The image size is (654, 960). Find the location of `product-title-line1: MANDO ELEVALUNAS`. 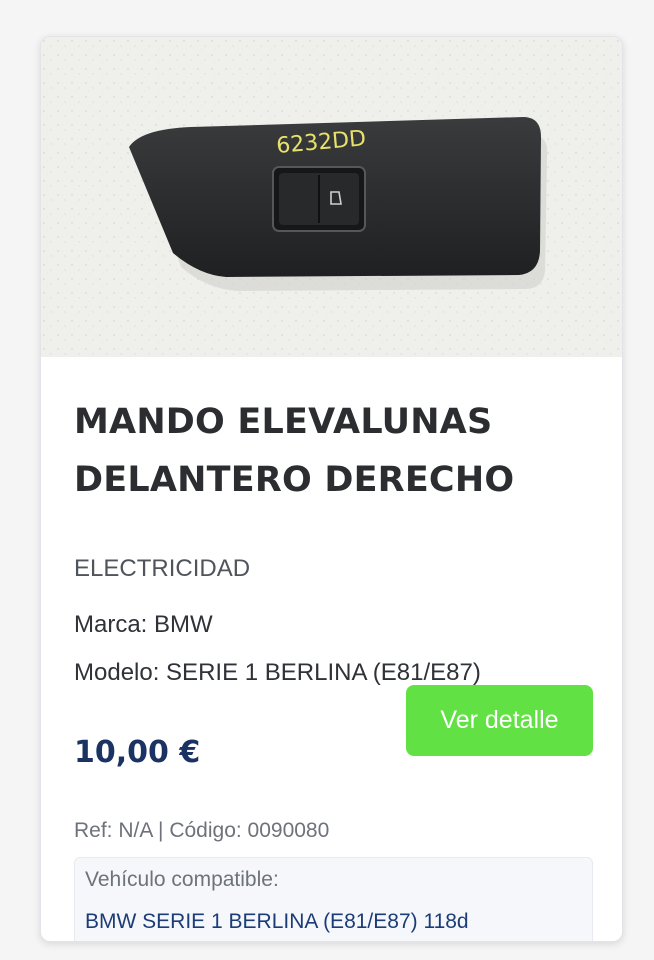

product-title-line1: MANDO ELEVALUNAS is located at coordinates (283, 422).